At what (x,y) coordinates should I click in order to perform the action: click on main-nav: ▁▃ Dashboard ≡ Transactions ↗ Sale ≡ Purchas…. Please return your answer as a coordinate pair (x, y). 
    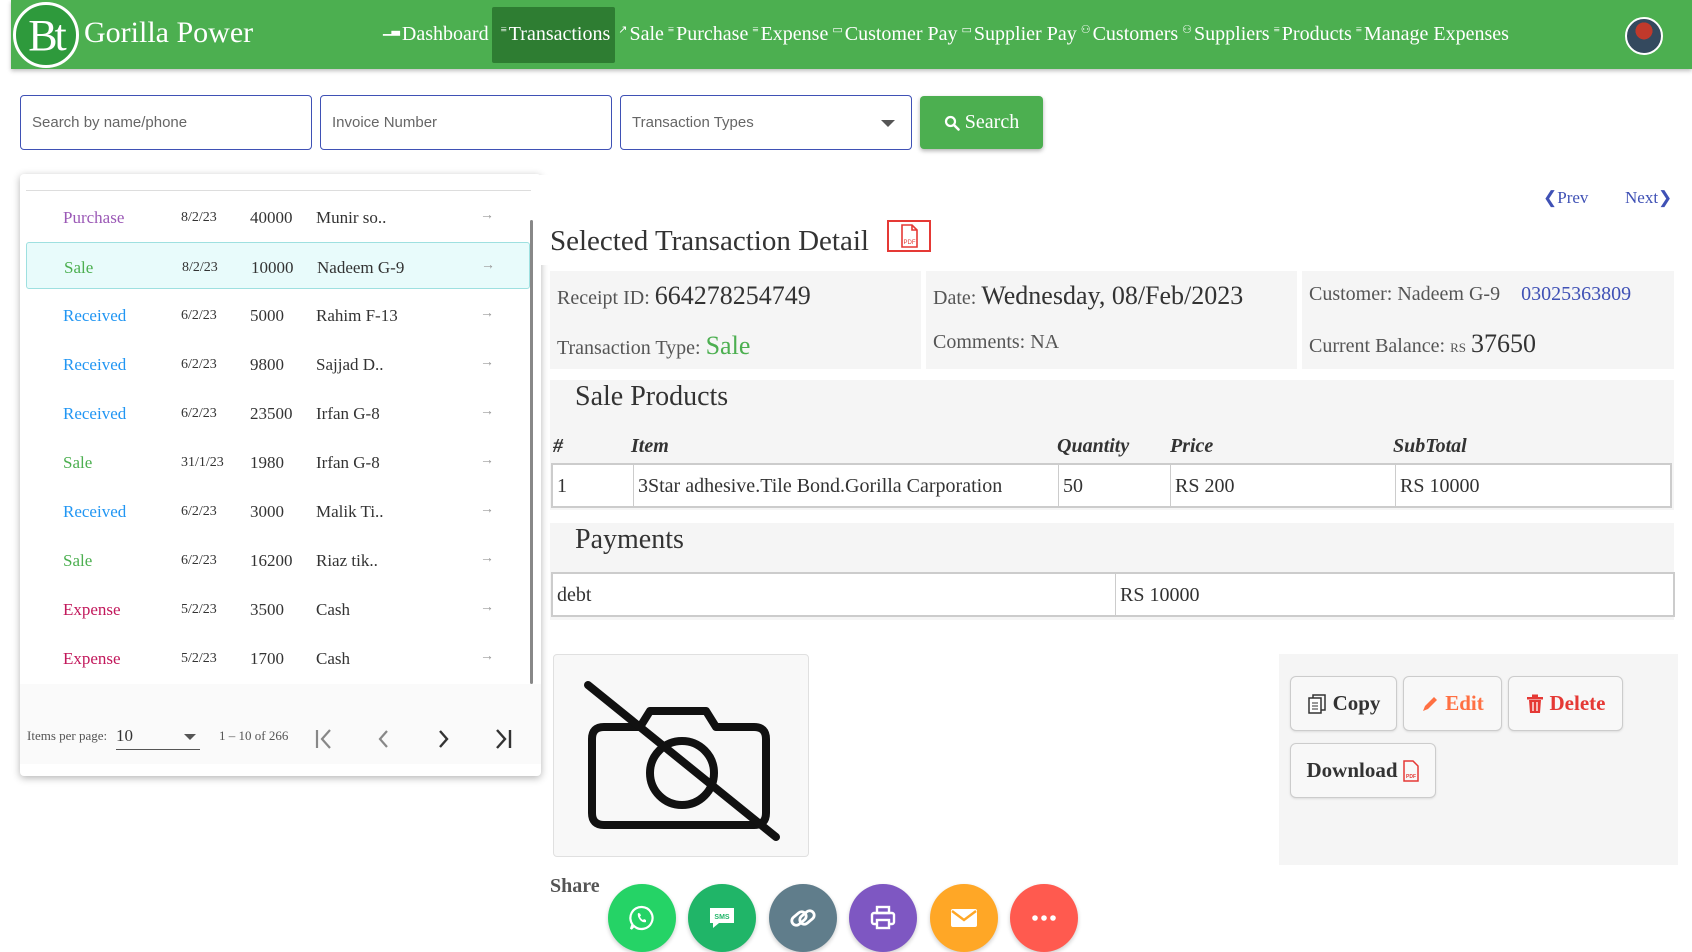
    Looking at the image, I should click on (946, 34).